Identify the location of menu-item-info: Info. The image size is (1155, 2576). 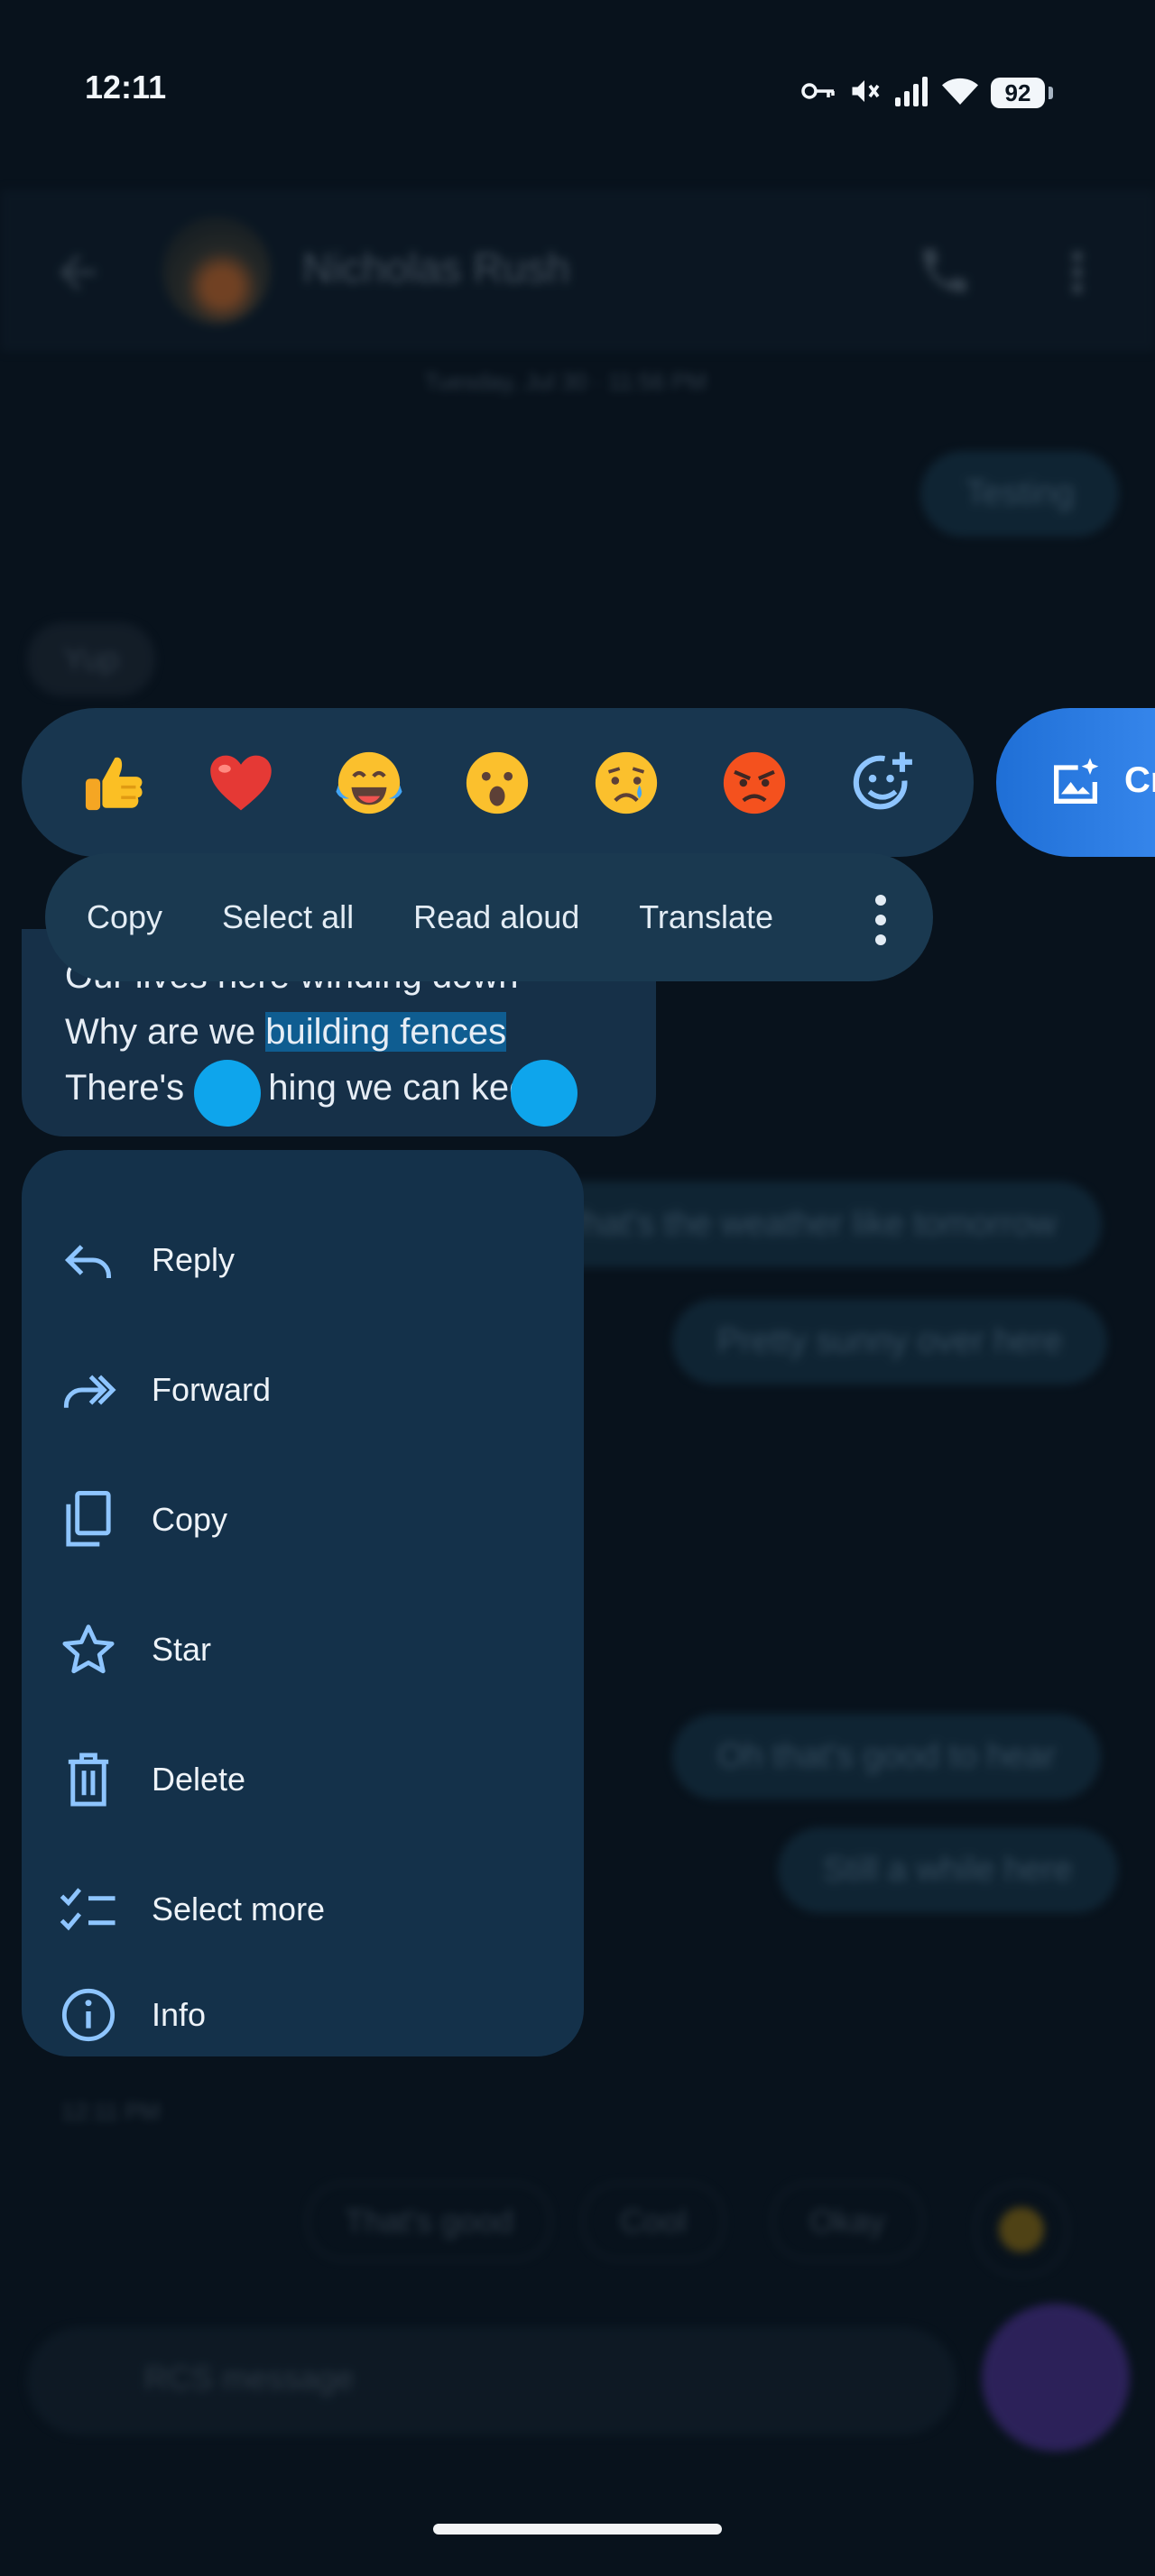
(303, 2015).